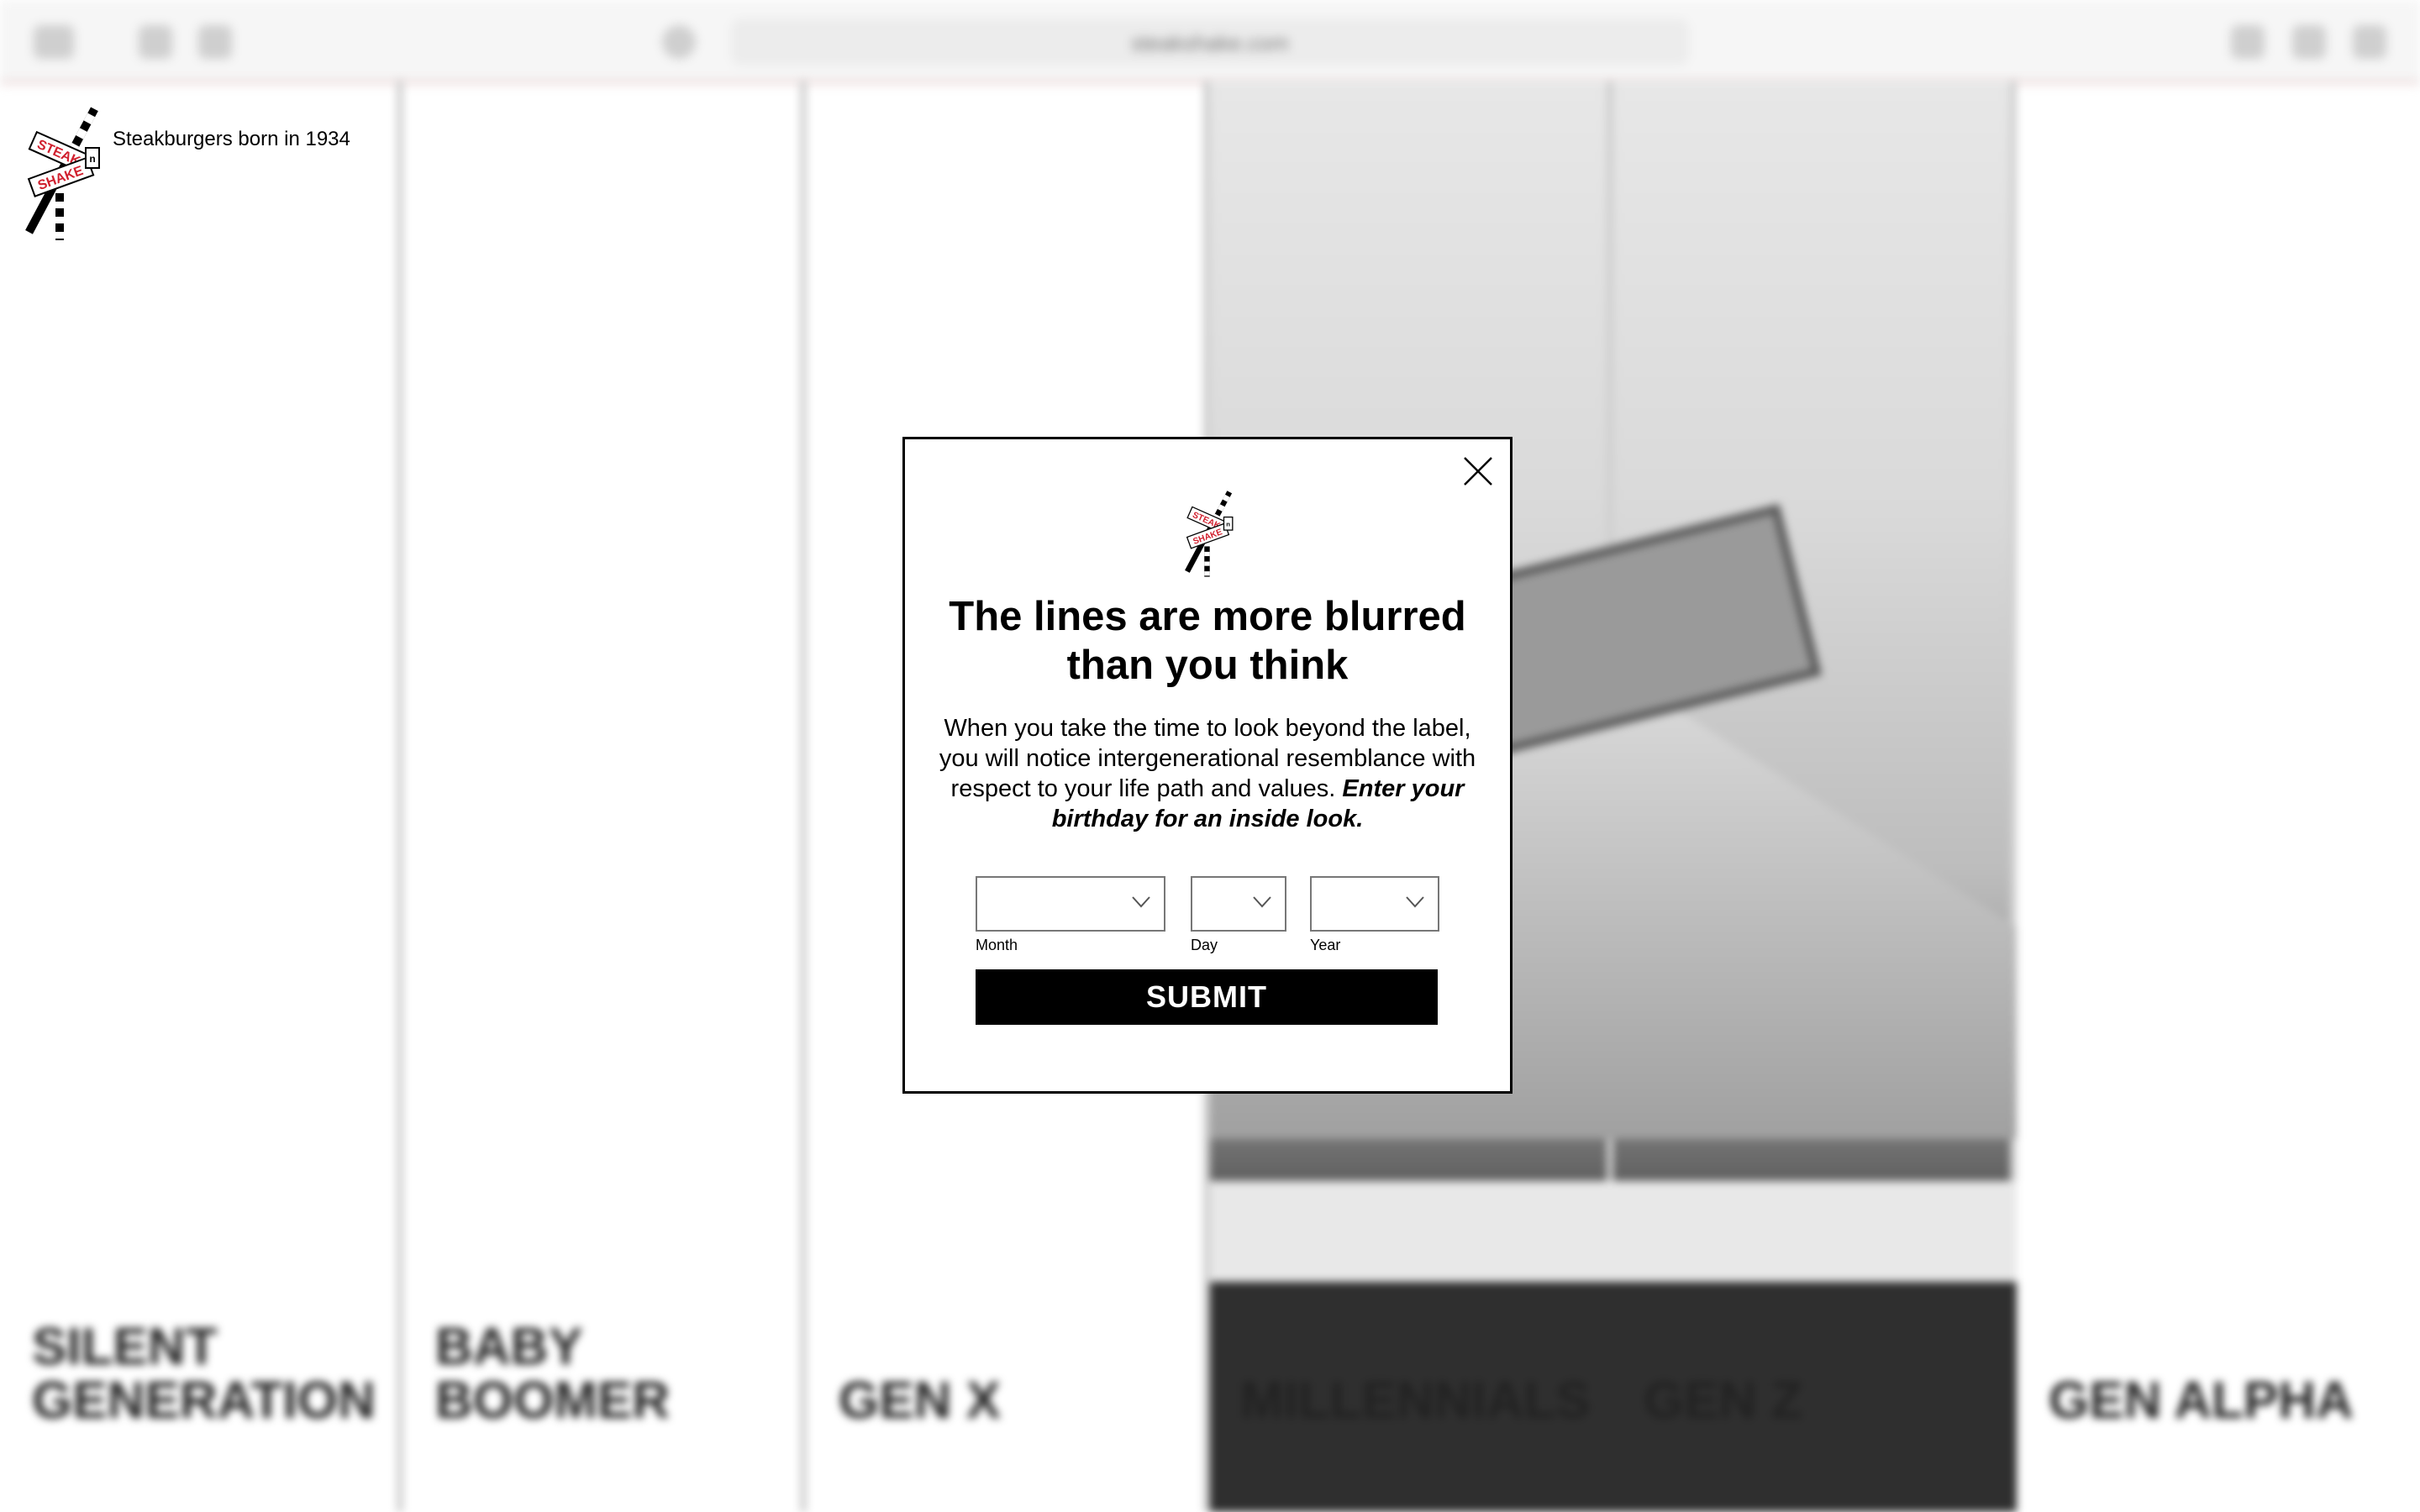 Image resolution: width=2420 pixels, height=1512 pixels. Describe the element at coordinates (215, 42) in the screenshot. I see `forward-icon` at that location.